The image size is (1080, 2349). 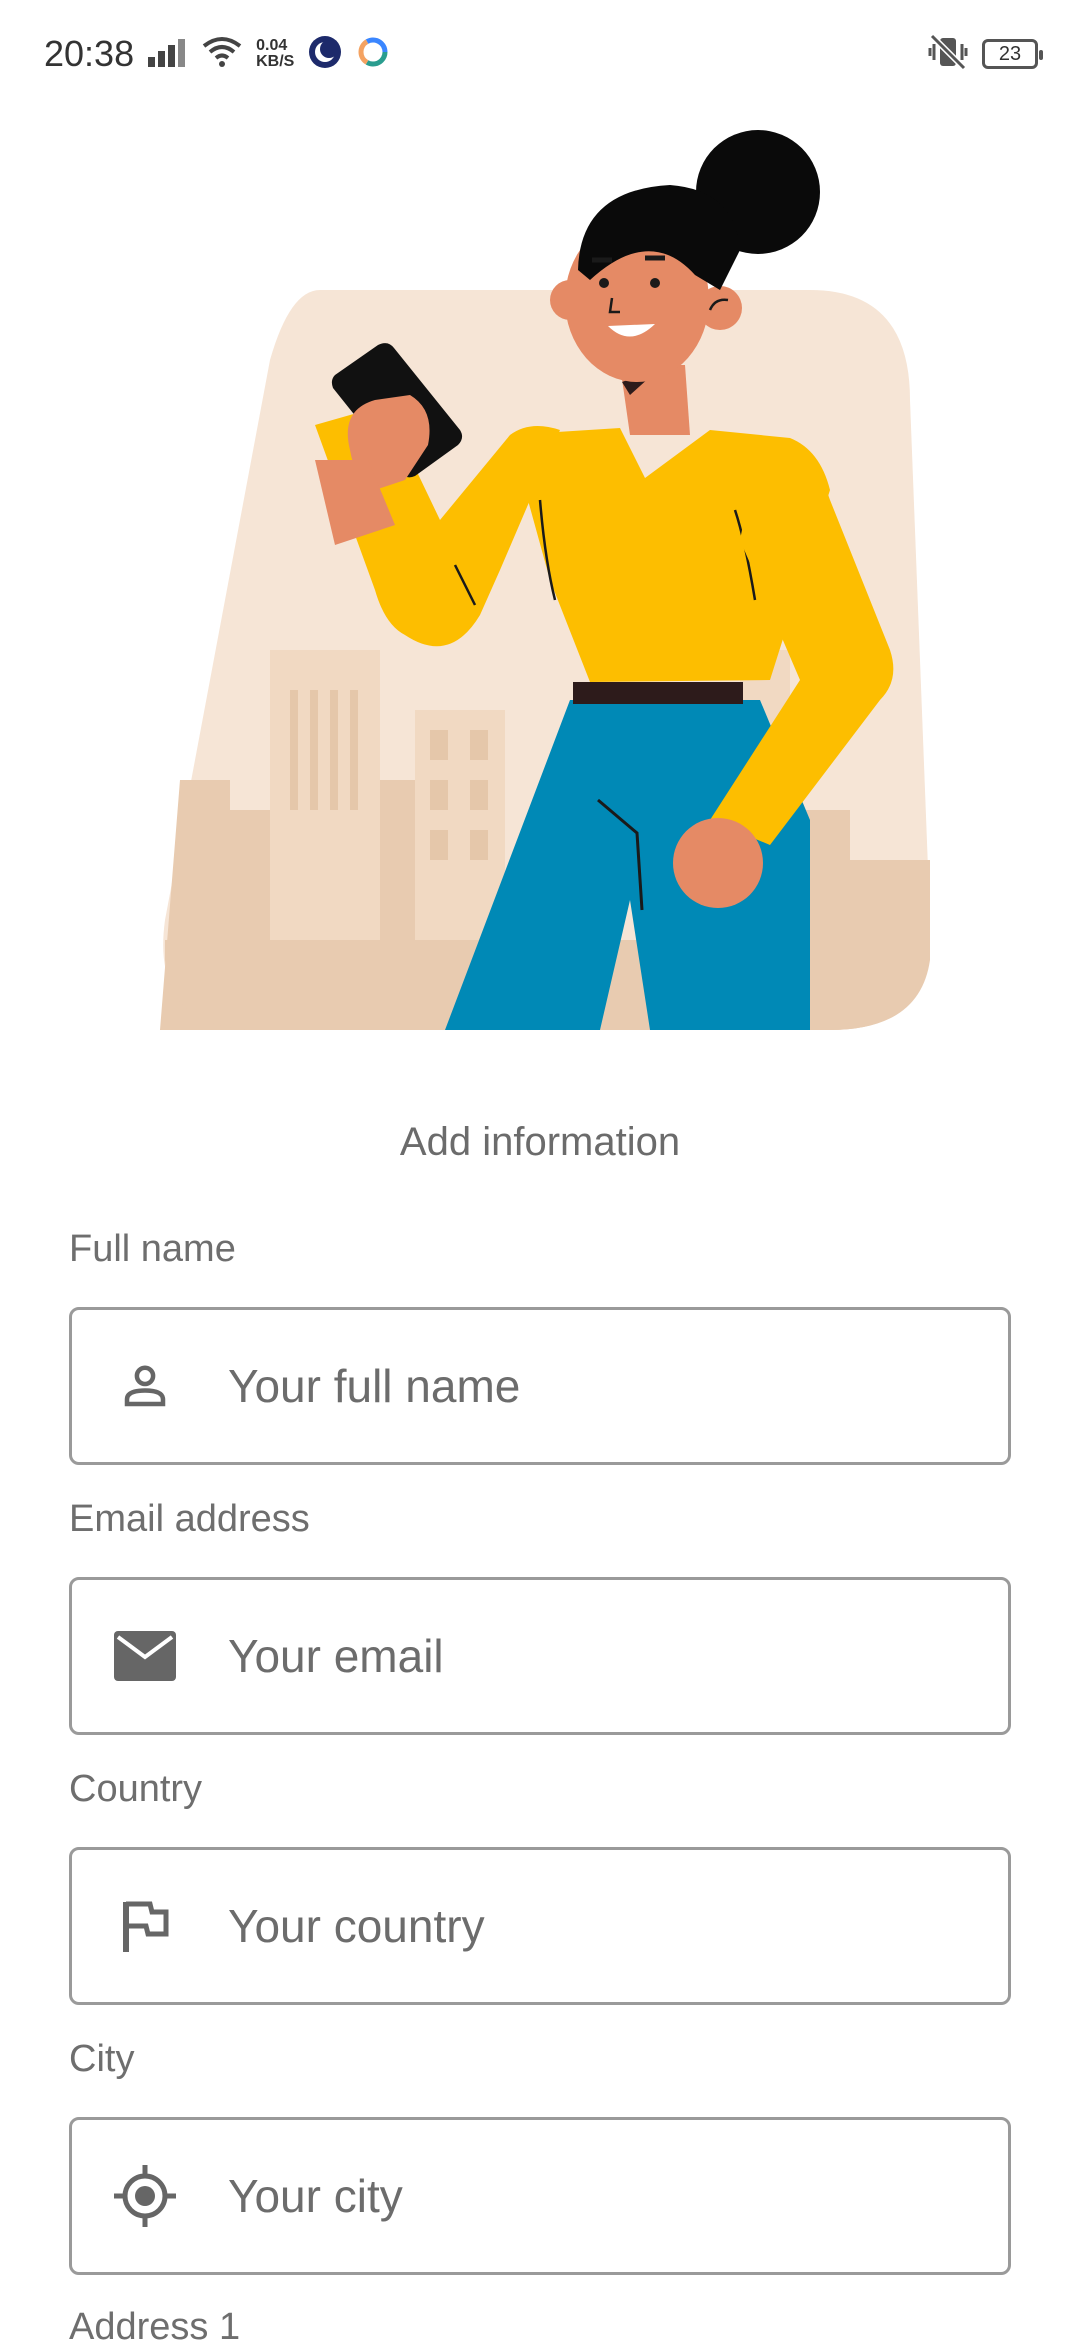 I want to click on full-name-input, so click(x=576, y=1386).